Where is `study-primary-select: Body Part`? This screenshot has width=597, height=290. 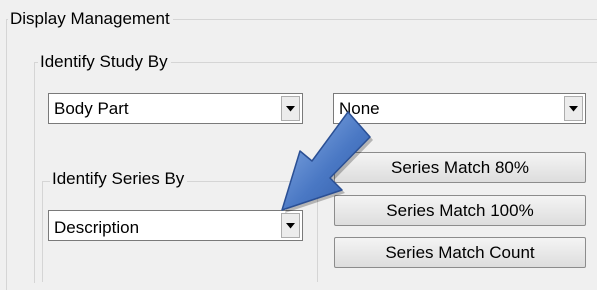 study-primary-select: Body Part is located at coordinates (175, 108).